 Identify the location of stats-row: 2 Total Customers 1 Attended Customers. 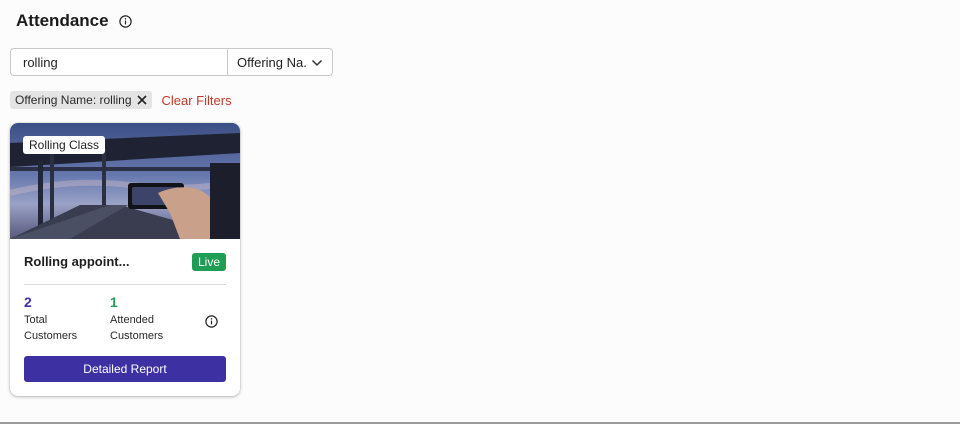
(125, 318).